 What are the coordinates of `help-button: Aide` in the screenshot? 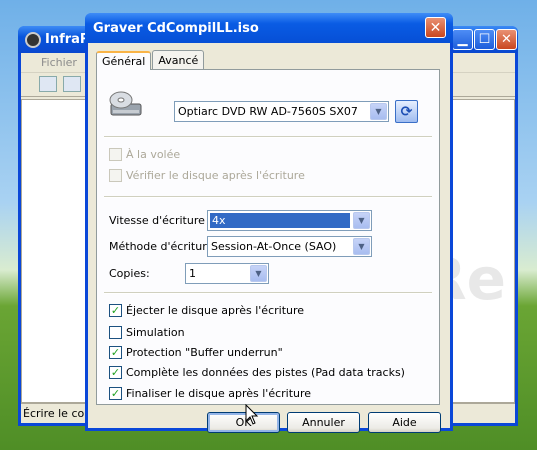 It's located at (404, 422).